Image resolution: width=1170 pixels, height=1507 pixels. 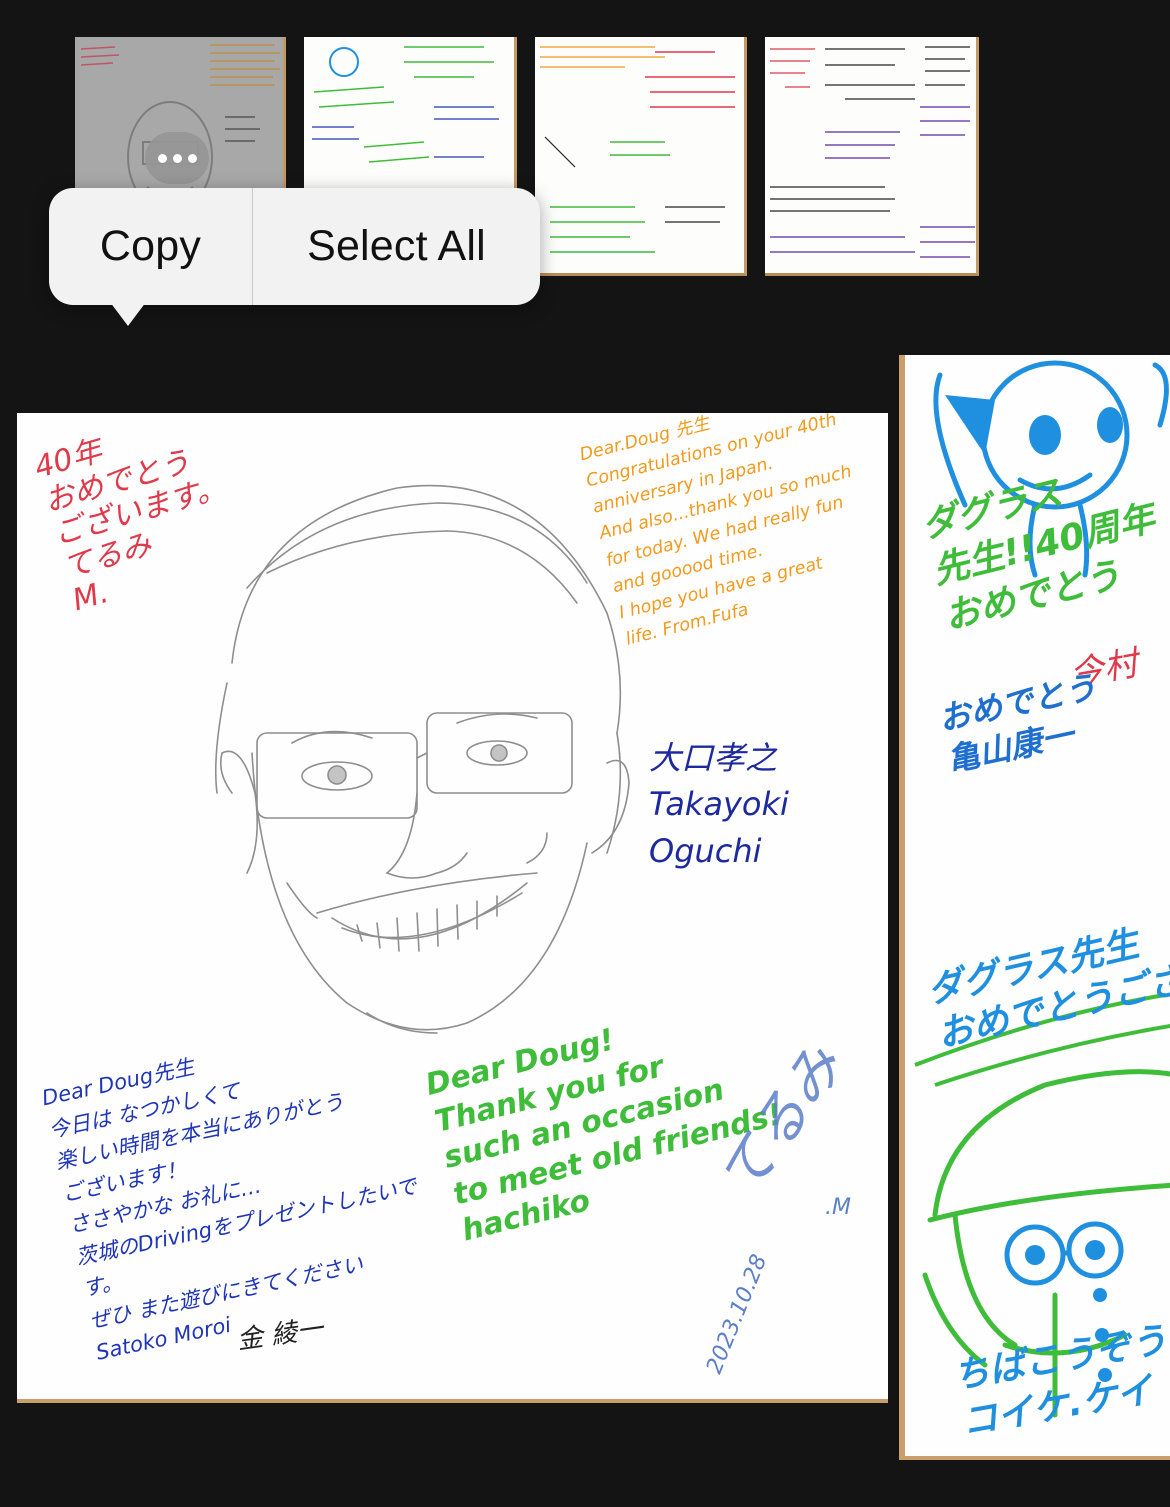 I want to click on signature-oguchi: 大口孝之 Takayoki Oguchi, so click(x=719, y=804).